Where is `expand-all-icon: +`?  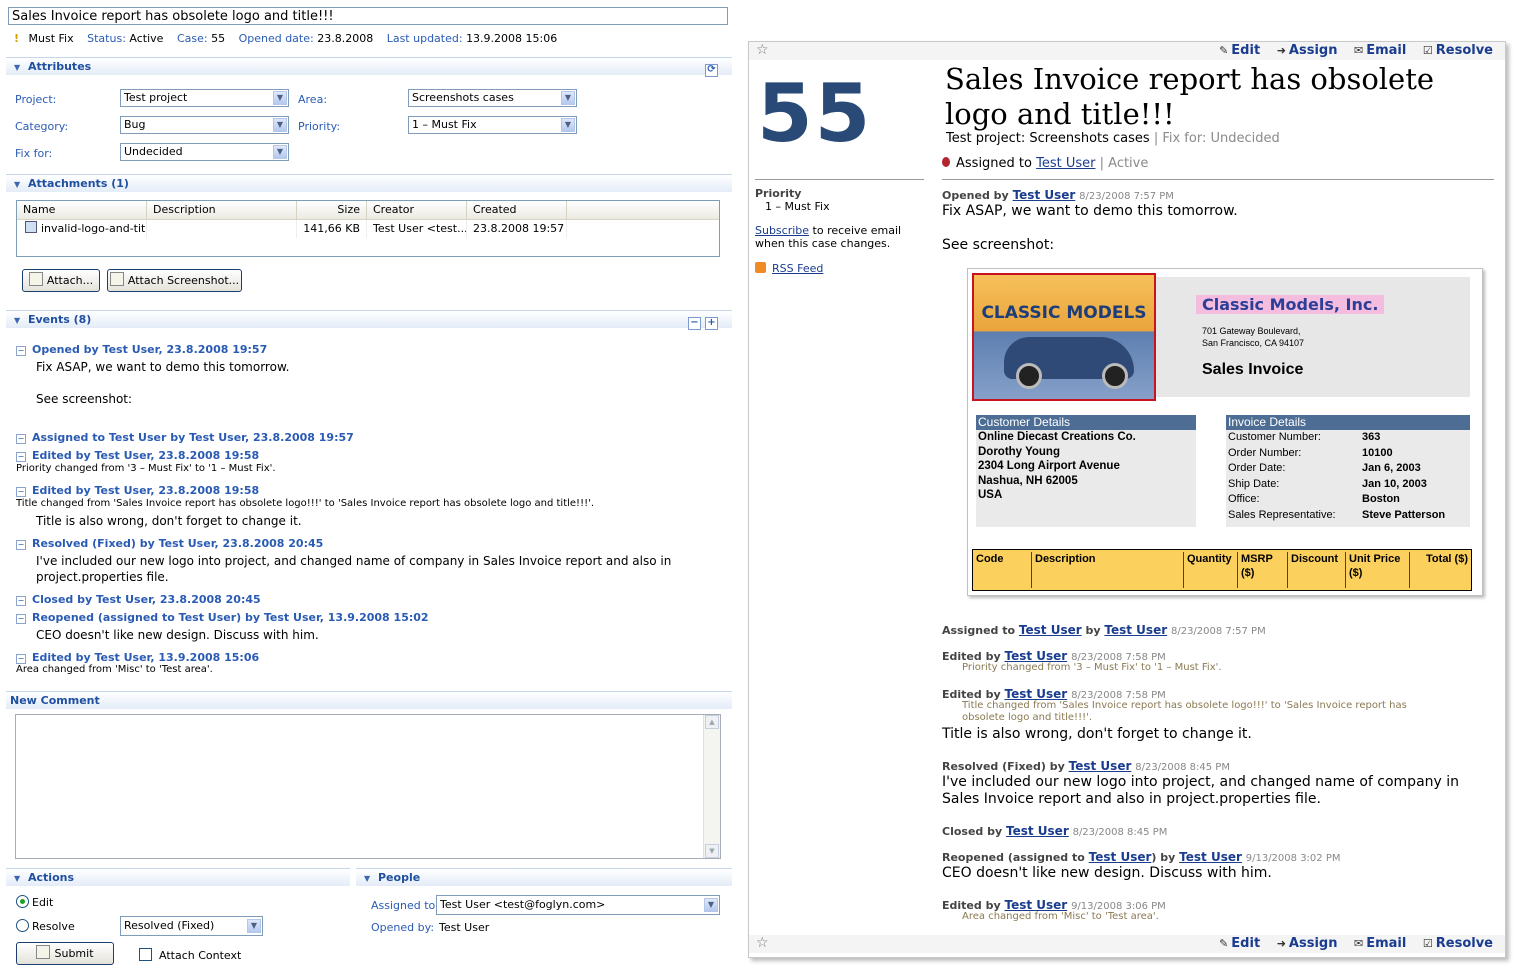
expand-all-icon: + is located at coordinates (711, 323).